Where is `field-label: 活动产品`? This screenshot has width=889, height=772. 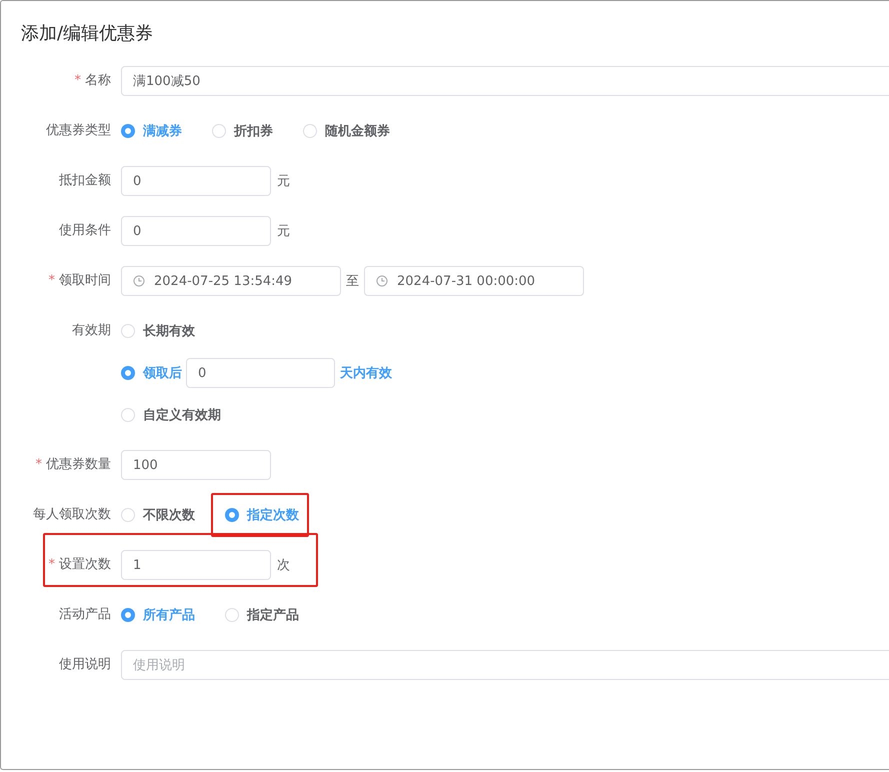
field-label: 活动产品 is located at coordinates (85, 614).